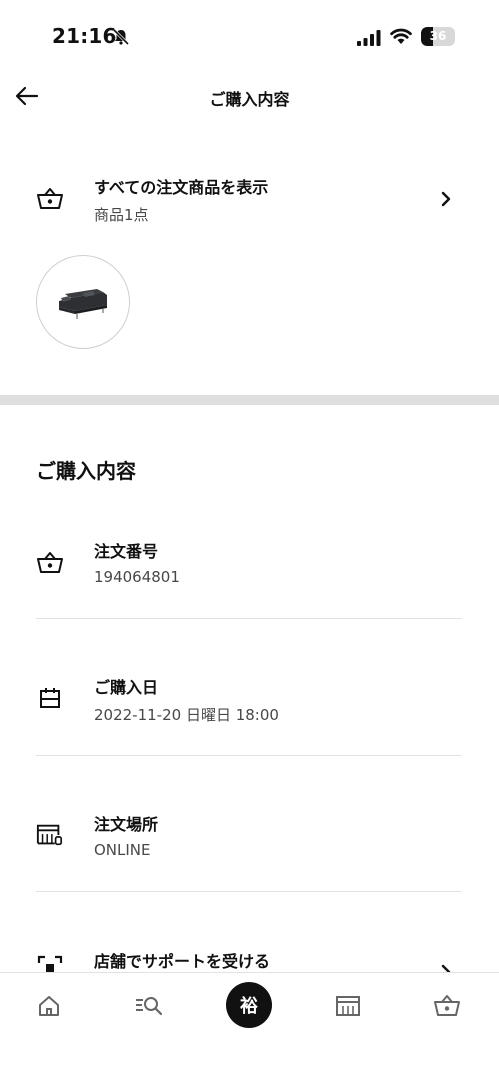 The width and height of the screenshot is (499, 1080). What do you see at coordinates (121, 215) in the screenshot?
I see `item-count: 商品1点` at bounding box center [121, 215].